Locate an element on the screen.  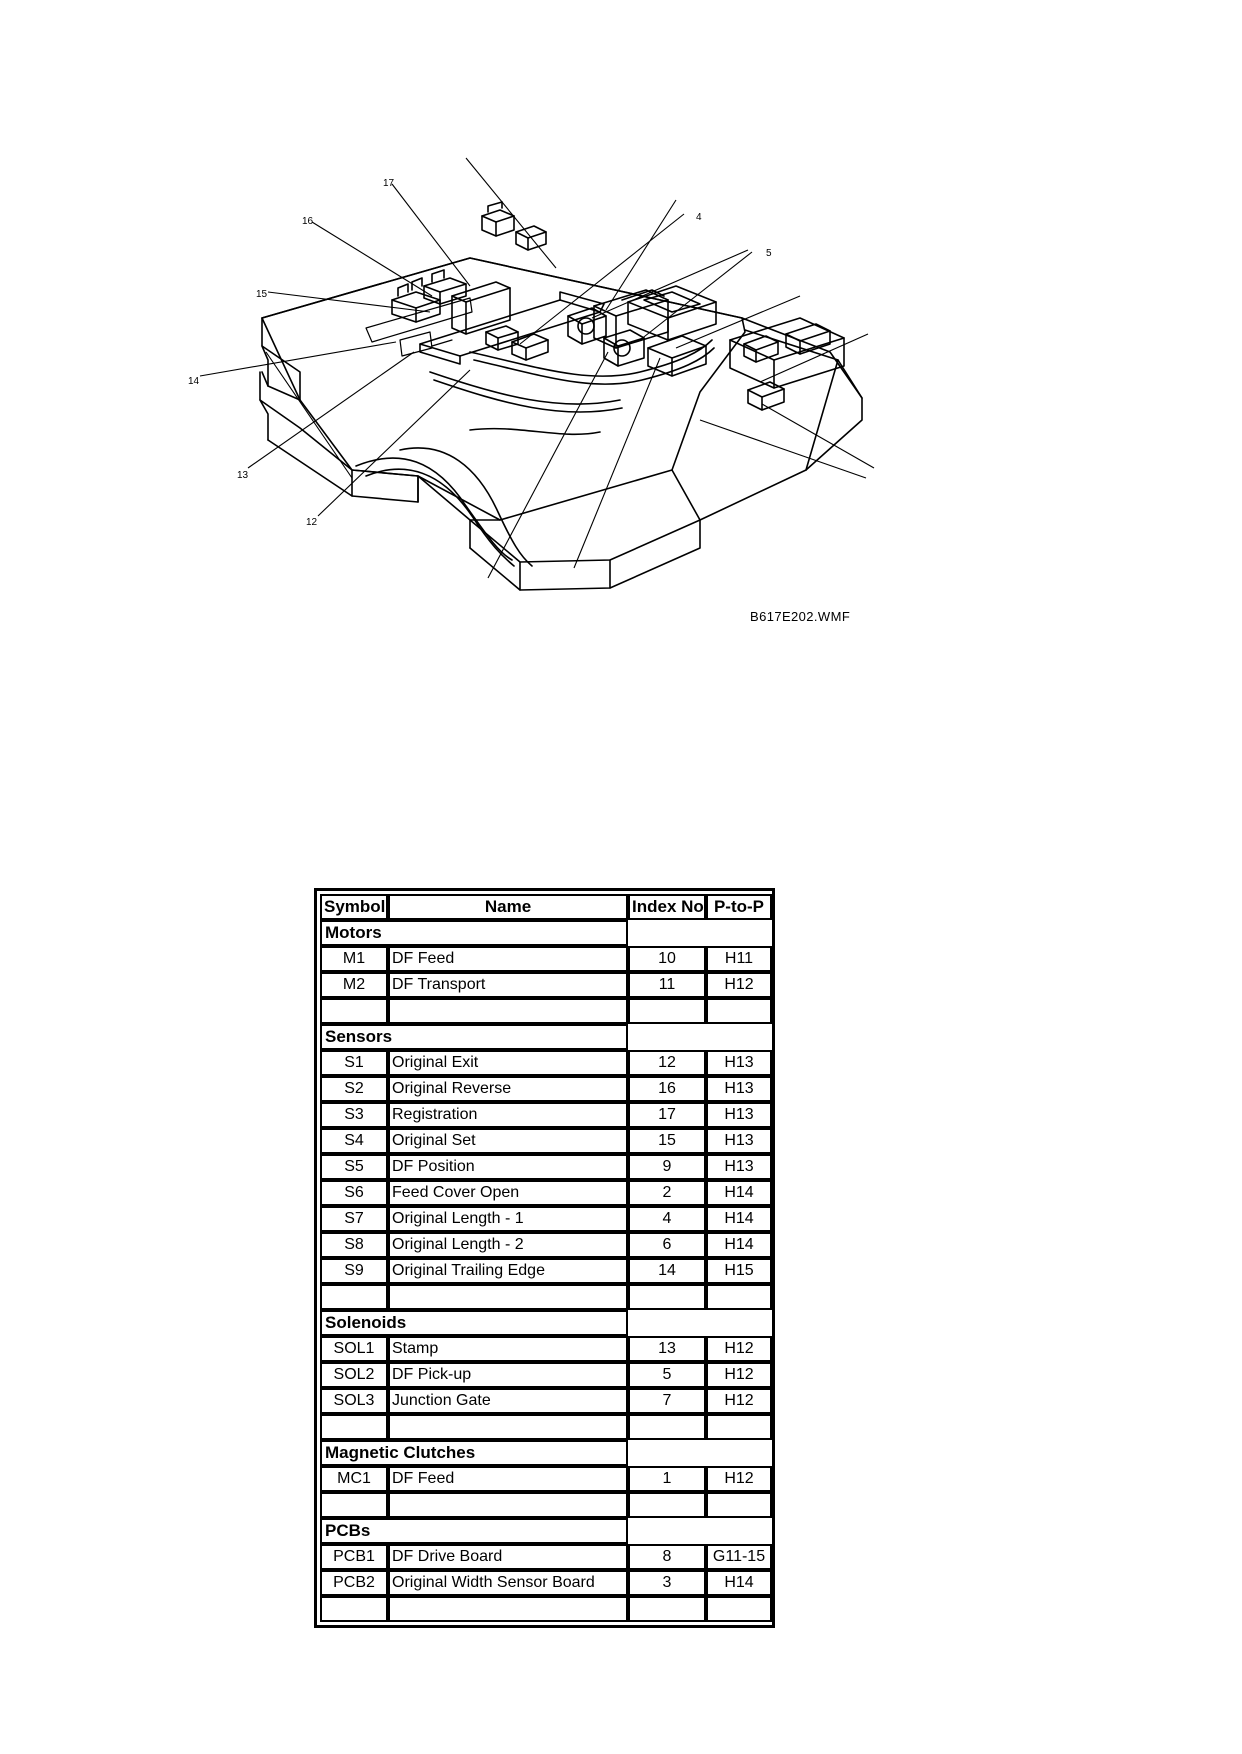
cell-symbol: PCB1 is located at coordinates (354, 1557).